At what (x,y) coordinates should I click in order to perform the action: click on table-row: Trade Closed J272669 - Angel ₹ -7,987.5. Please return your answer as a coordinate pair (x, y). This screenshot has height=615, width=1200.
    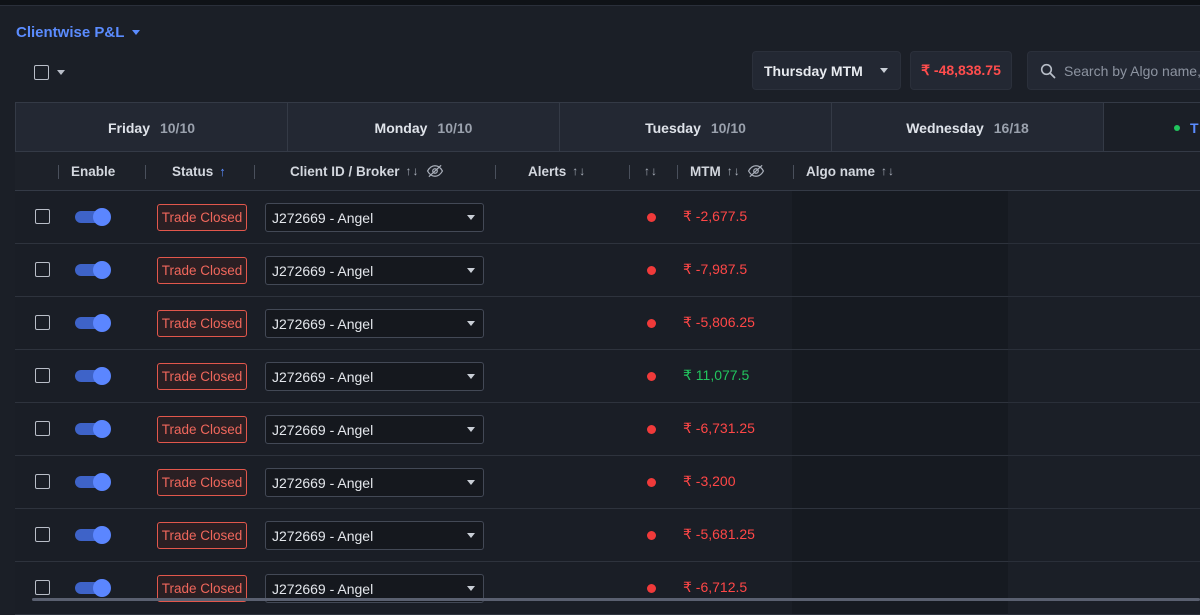
    Looking at the image, I should click on (607, 270).